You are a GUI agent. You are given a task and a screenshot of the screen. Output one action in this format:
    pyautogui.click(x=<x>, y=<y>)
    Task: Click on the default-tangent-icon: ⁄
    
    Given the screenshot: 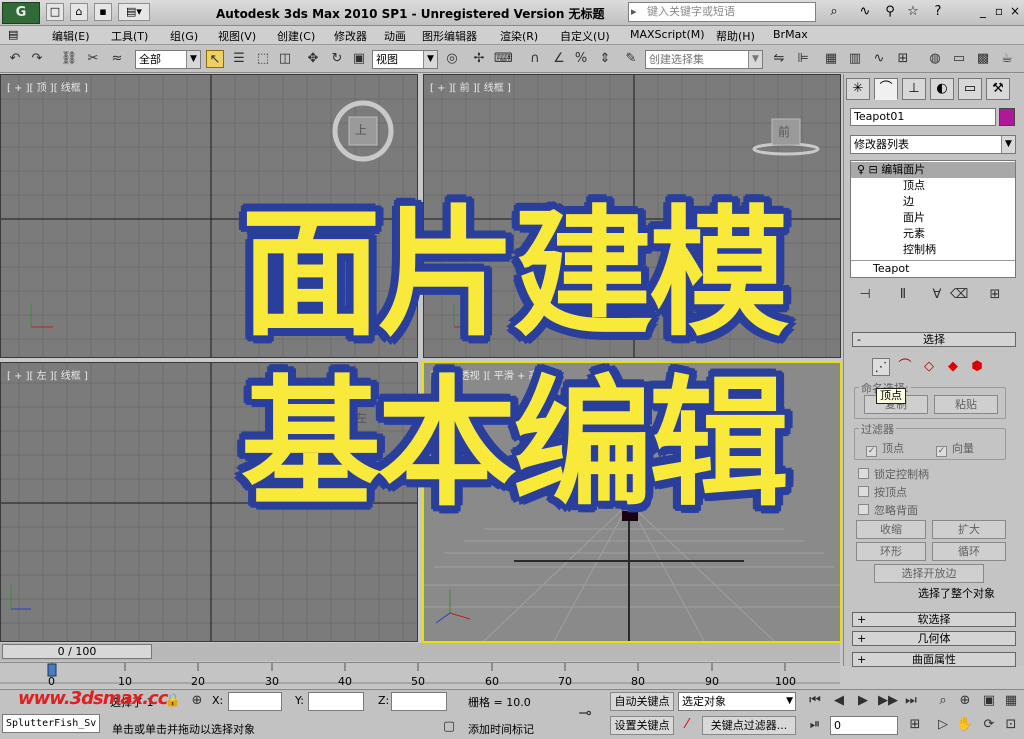 What is the action you would take?
    pyautogui.click(x=687, y=725)
    